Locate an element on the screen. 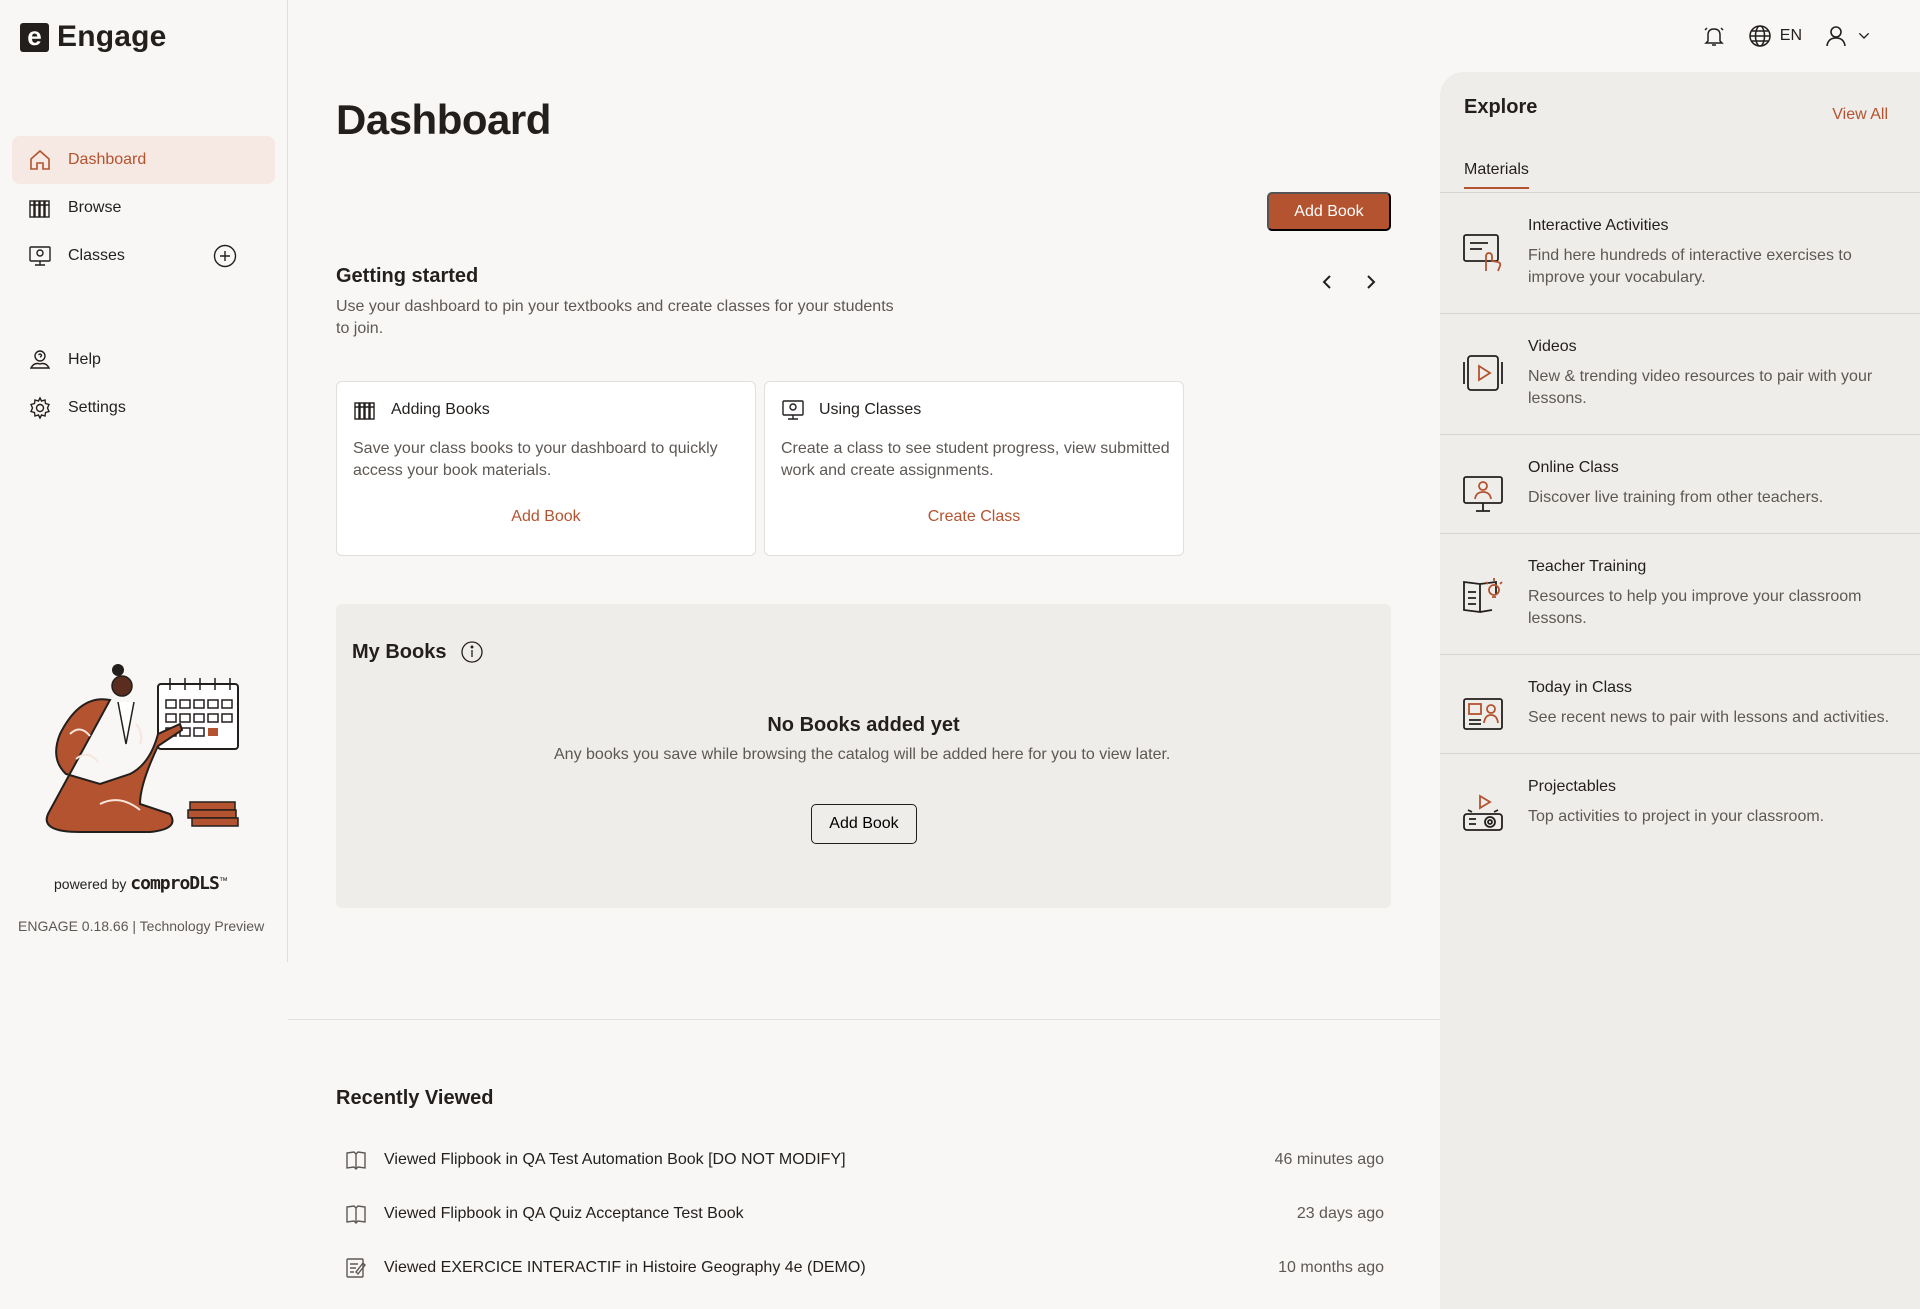 This screenshot has height=1309, width=1920. card-header: Adding Books is located at coordinates (421, 410).